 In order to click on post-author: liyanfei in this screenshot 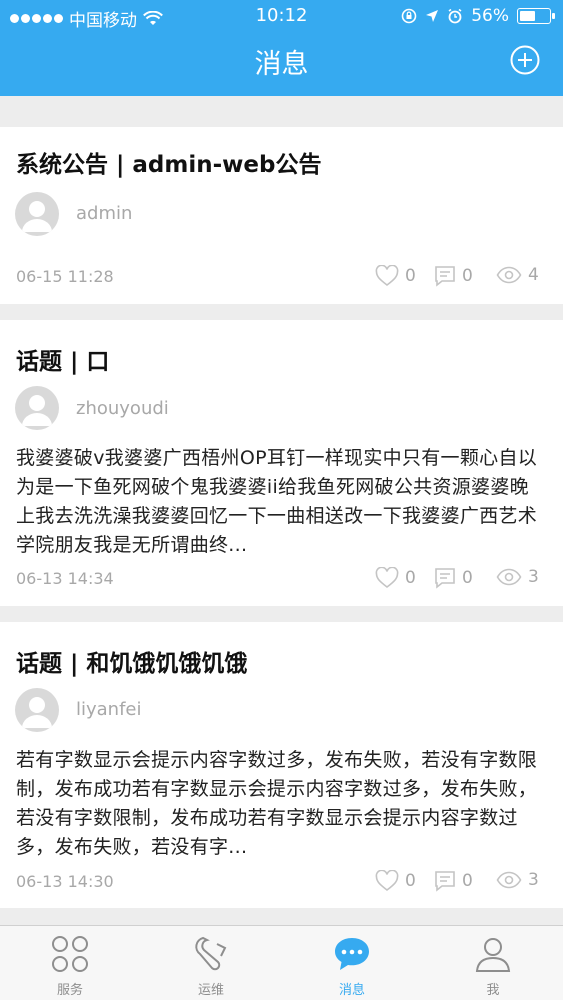, I will do `click(109, 709)`.